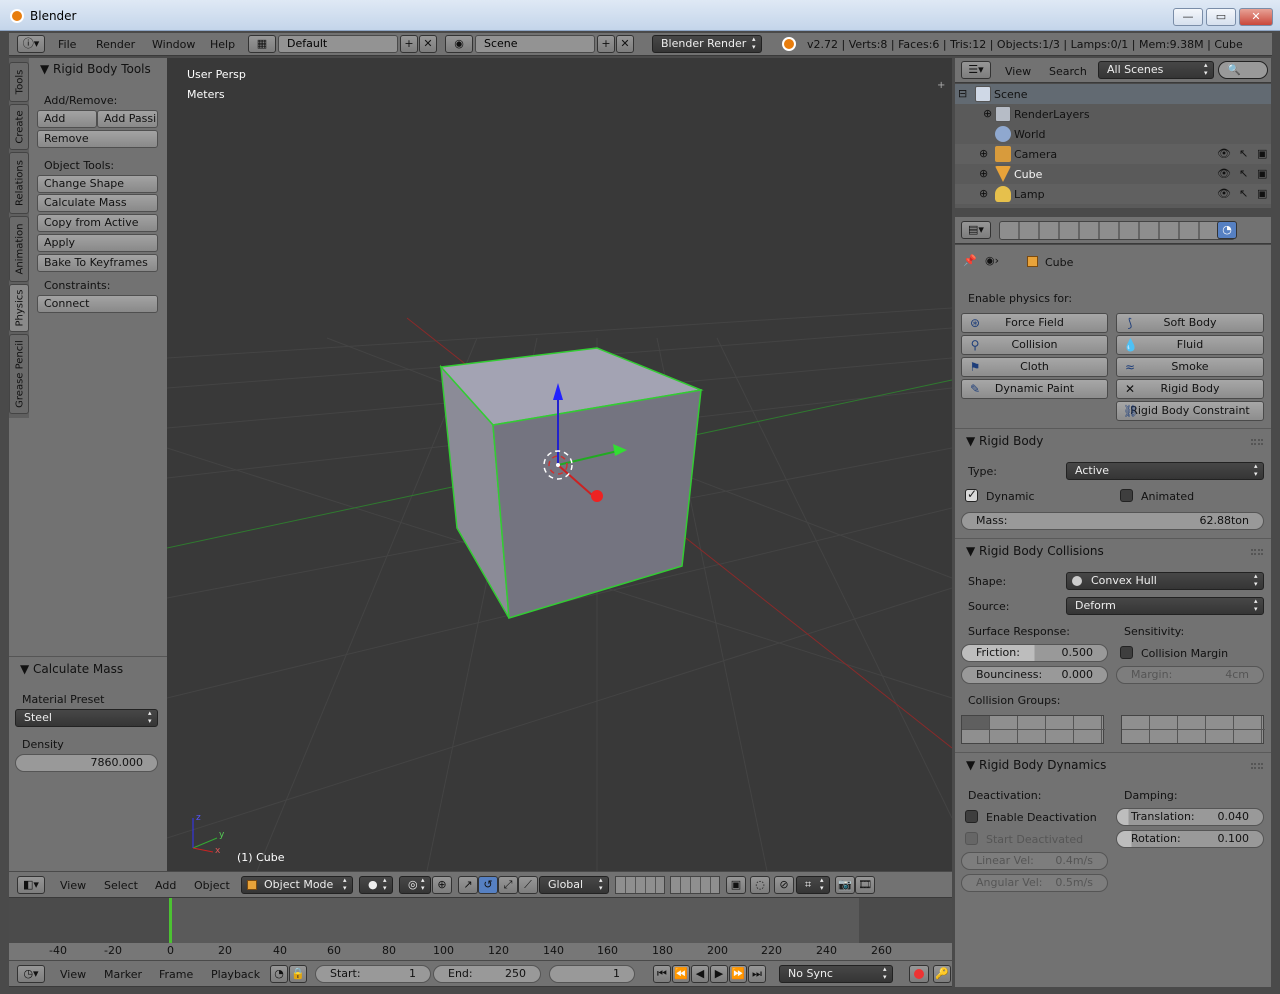 The height and width of the screenshot is (994, 1280). What do you see at coordinates (508, 885) in the screenshot?
I see `scale-manipulator-icon: ⤢` at bounding box center [508, 885].